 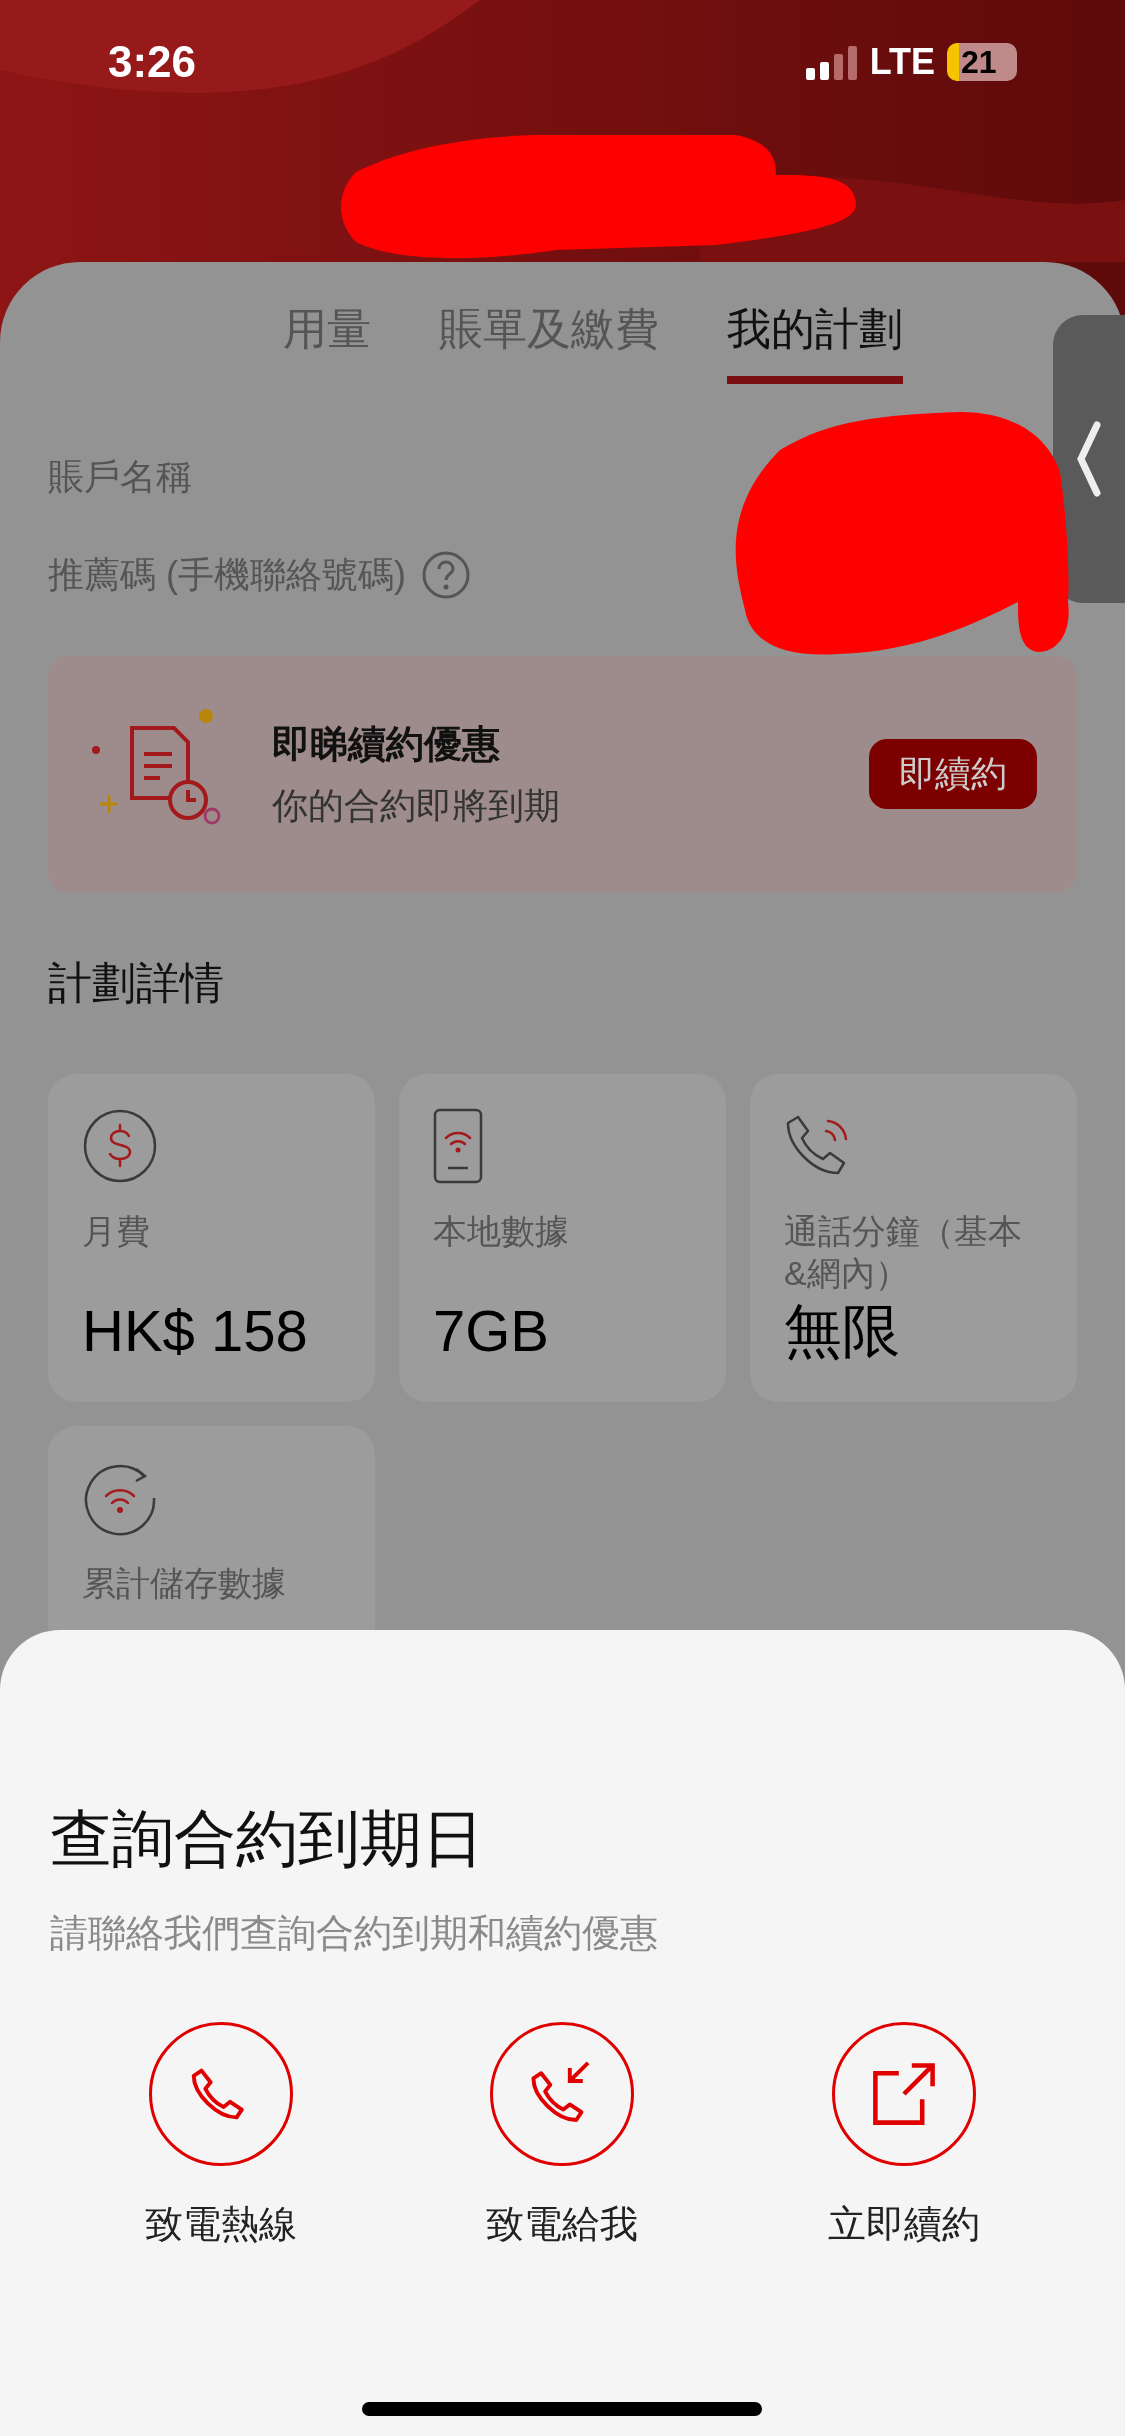 I want to click on plan-value: HK$ 158, so click(x=195, y=1331).